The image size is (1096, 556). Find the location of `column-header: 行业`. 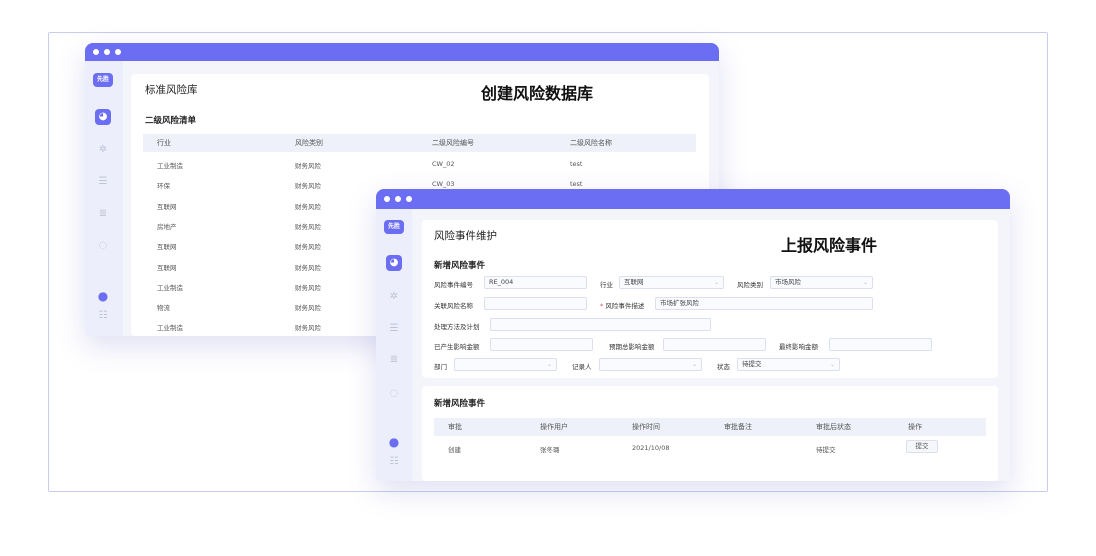

column-header: 行业 is located at coordinates (164, 143).